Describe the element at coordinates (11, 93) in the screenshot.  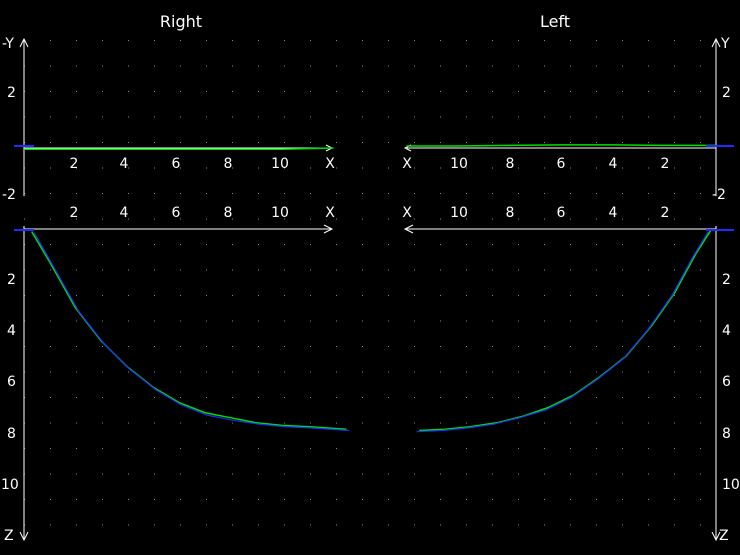
I see `top-left-tick-2: 2` at that location.